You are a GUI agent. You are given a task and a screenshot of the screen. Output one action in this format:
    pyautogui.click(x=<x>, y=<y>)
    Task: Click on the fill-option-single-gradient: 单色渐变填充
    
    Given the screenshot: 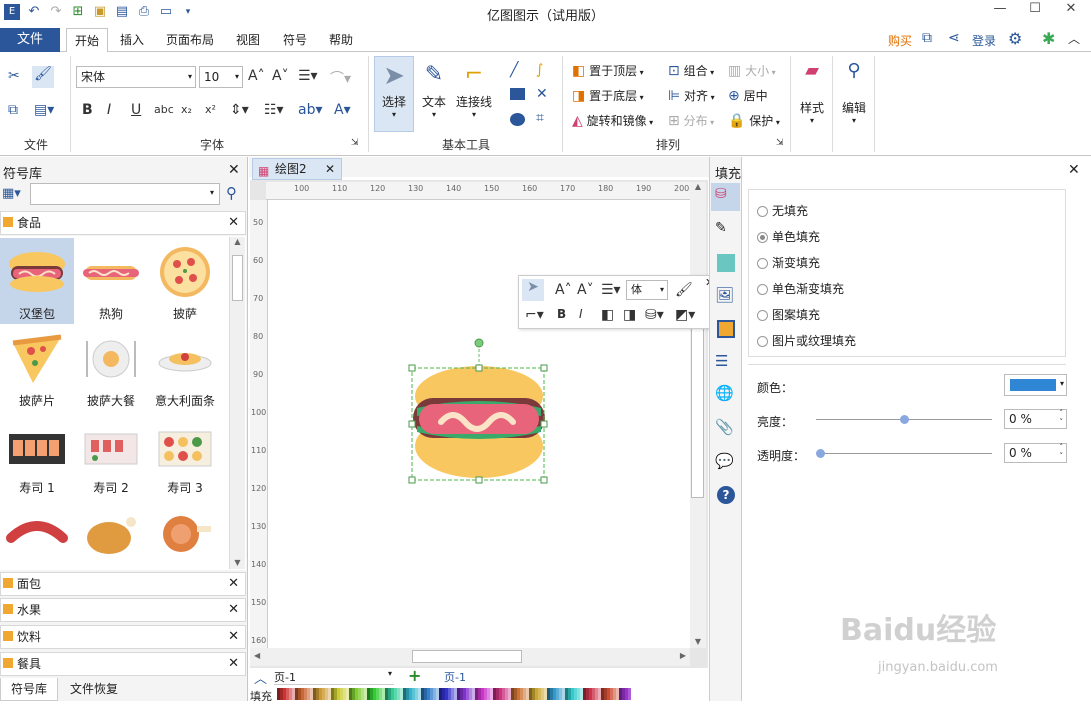 What is the action you would take?
    pyautogui.click(x=800, y=288)
    